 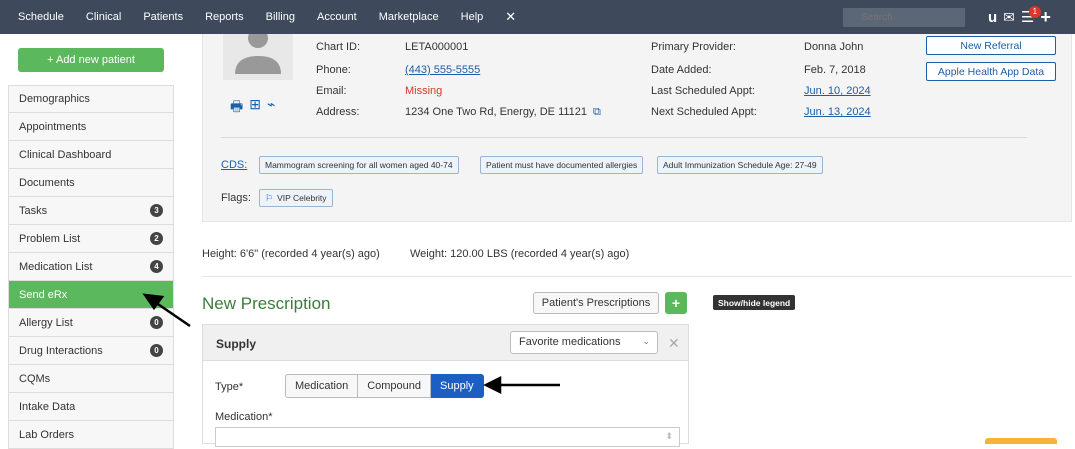 I want to click on arrow-to-supply-option, so click(x=521, y=385).